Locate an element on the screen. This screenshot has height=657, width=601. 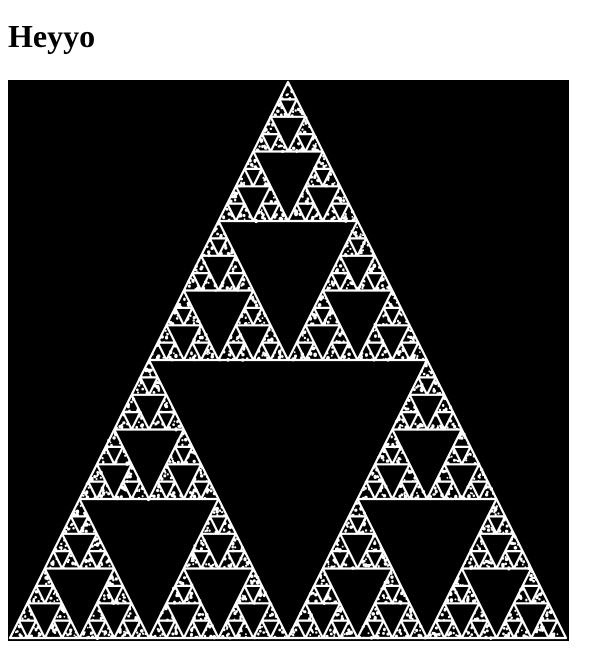
page-title: Heyyo is located at coordinates (52, 36).